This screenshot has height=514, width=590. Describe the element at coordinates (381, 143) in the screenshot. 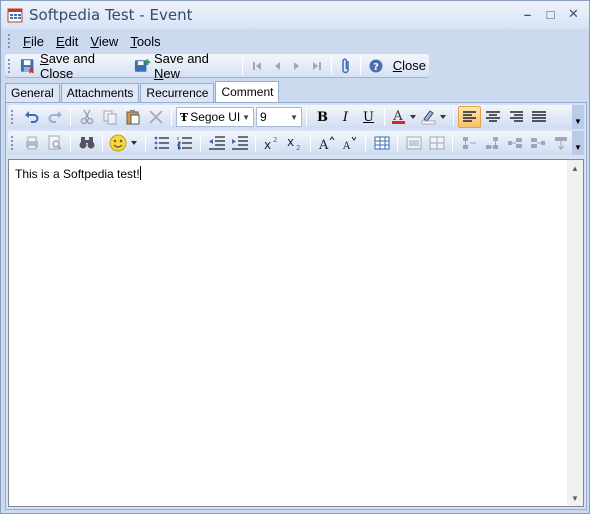

I see `insert-table-button` at that location.